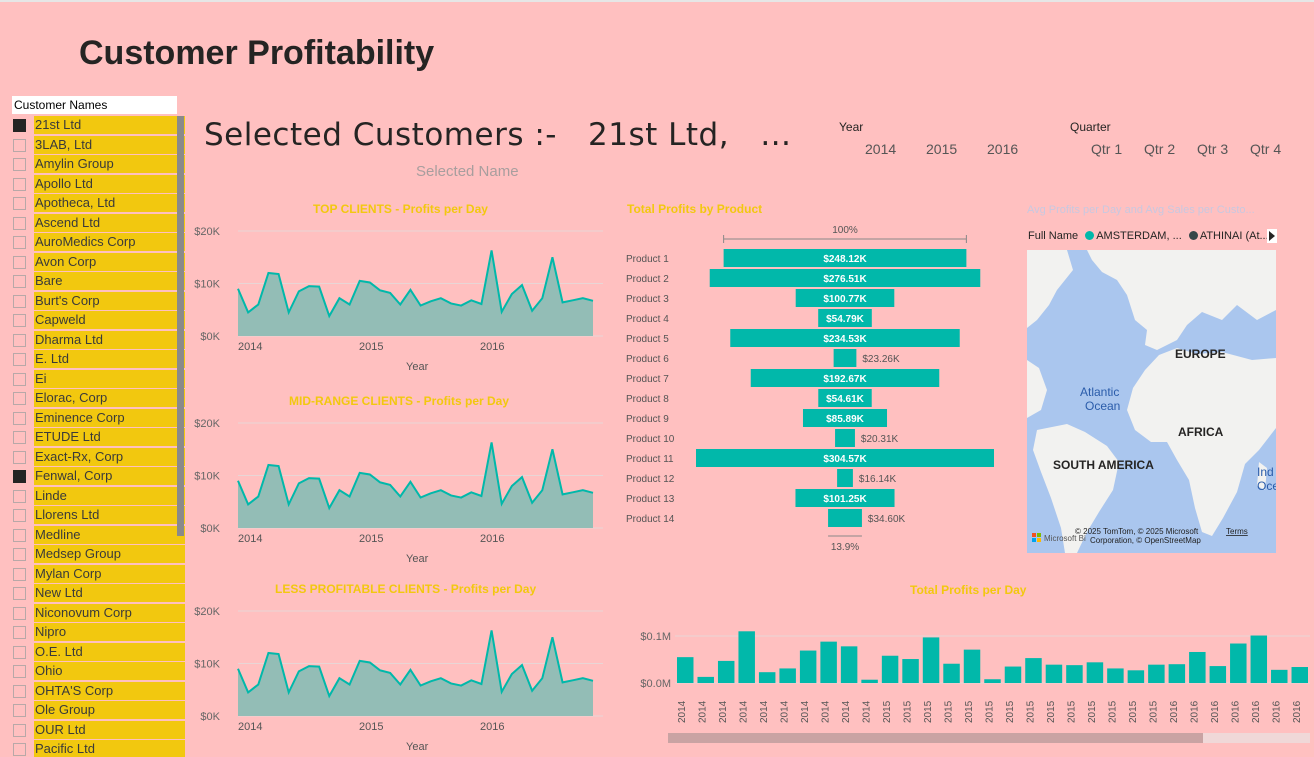 The width and height of the screenshot is (1314, 757). Describe the element at coordinates (98, 243) in the screenshot. I see `slicer-item: AuroMedics Corp` at that location.